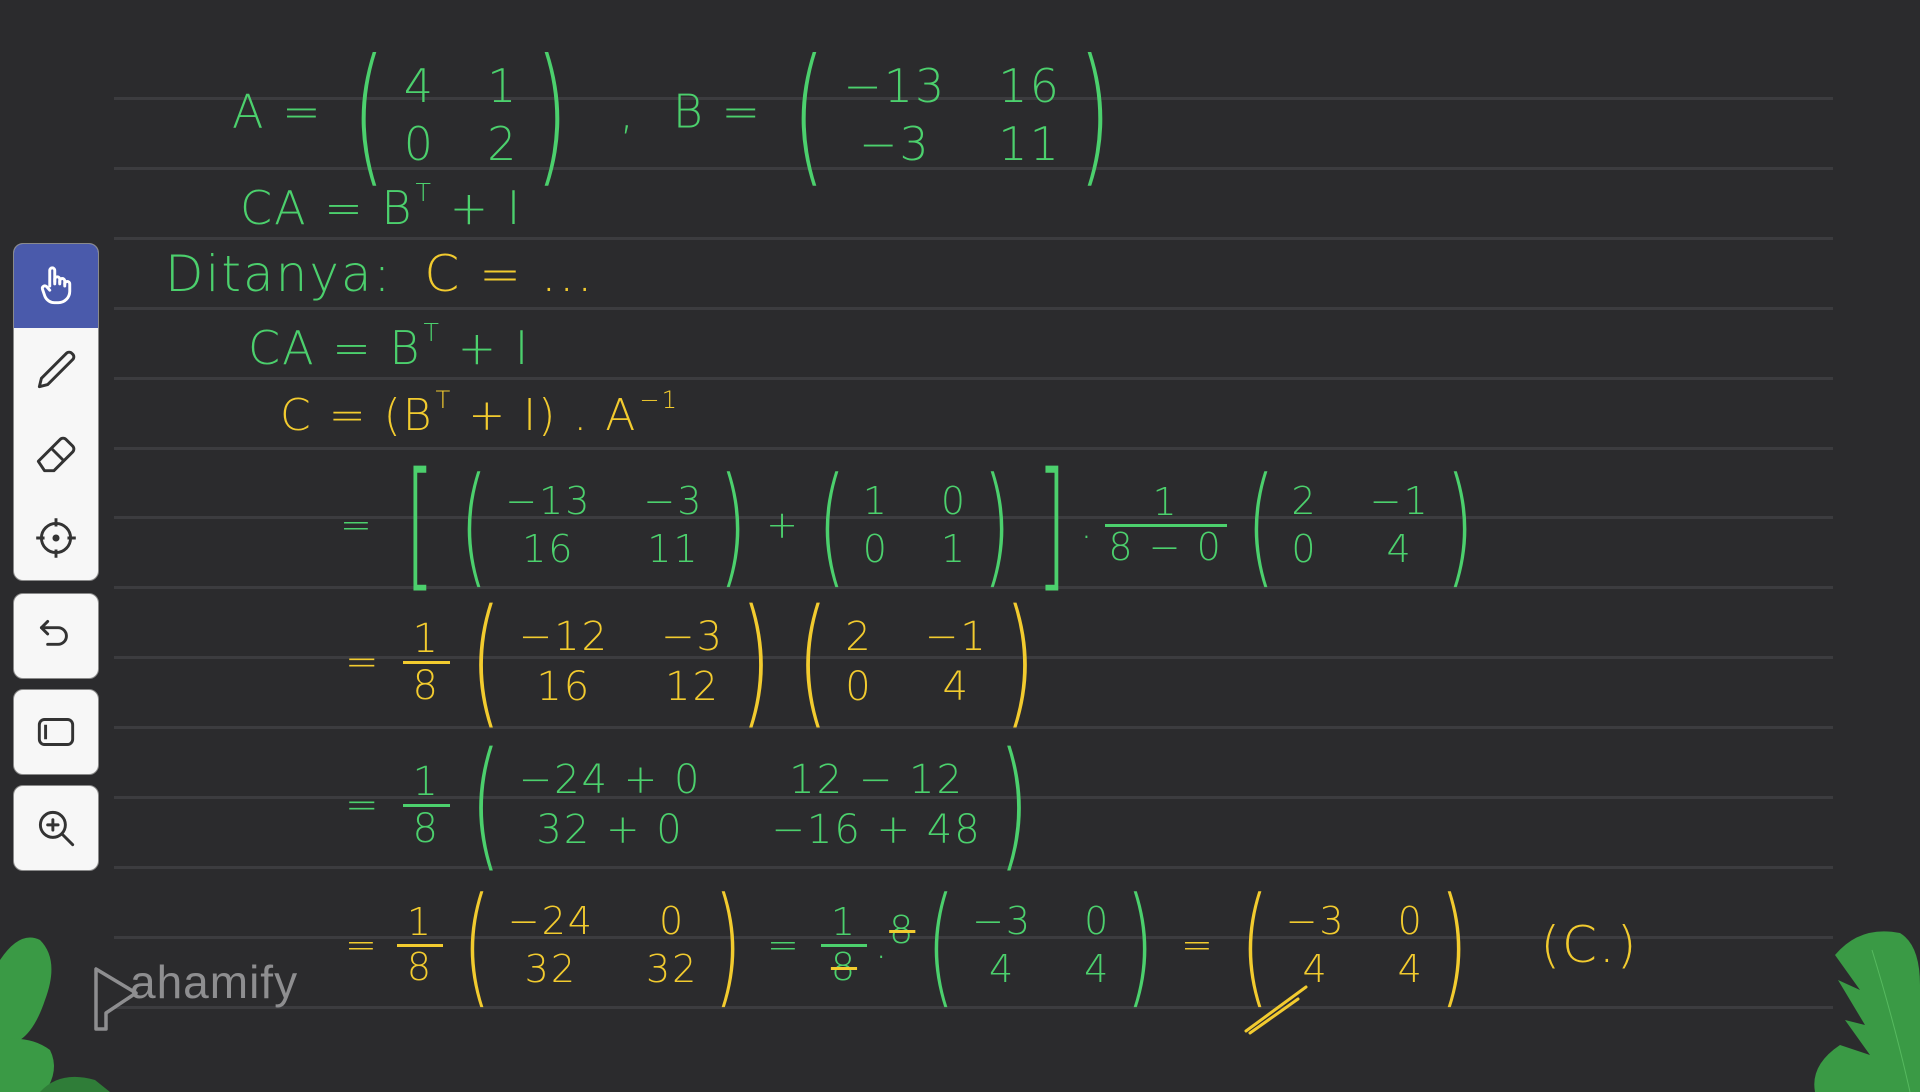 The image size is (1920, 1092). What do you see at coordinates (876, 830) in the screenshot?
I see `matrix-cell: −16 + 48` at bounding box center [876, 830].